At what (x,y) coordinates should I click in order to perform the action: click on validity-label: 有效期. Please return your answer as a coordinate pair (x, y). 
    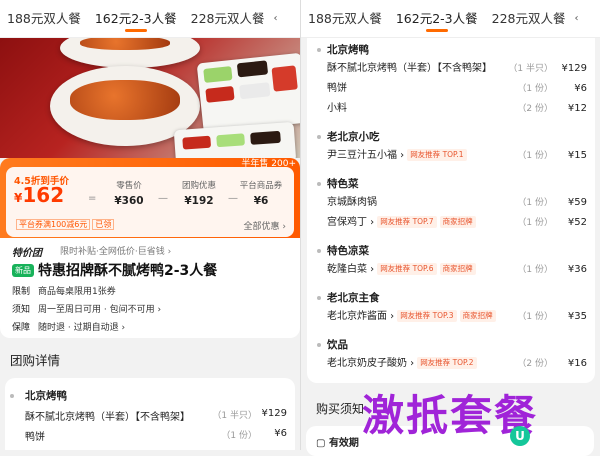
    Looking at the image, I should click on (343, 443).